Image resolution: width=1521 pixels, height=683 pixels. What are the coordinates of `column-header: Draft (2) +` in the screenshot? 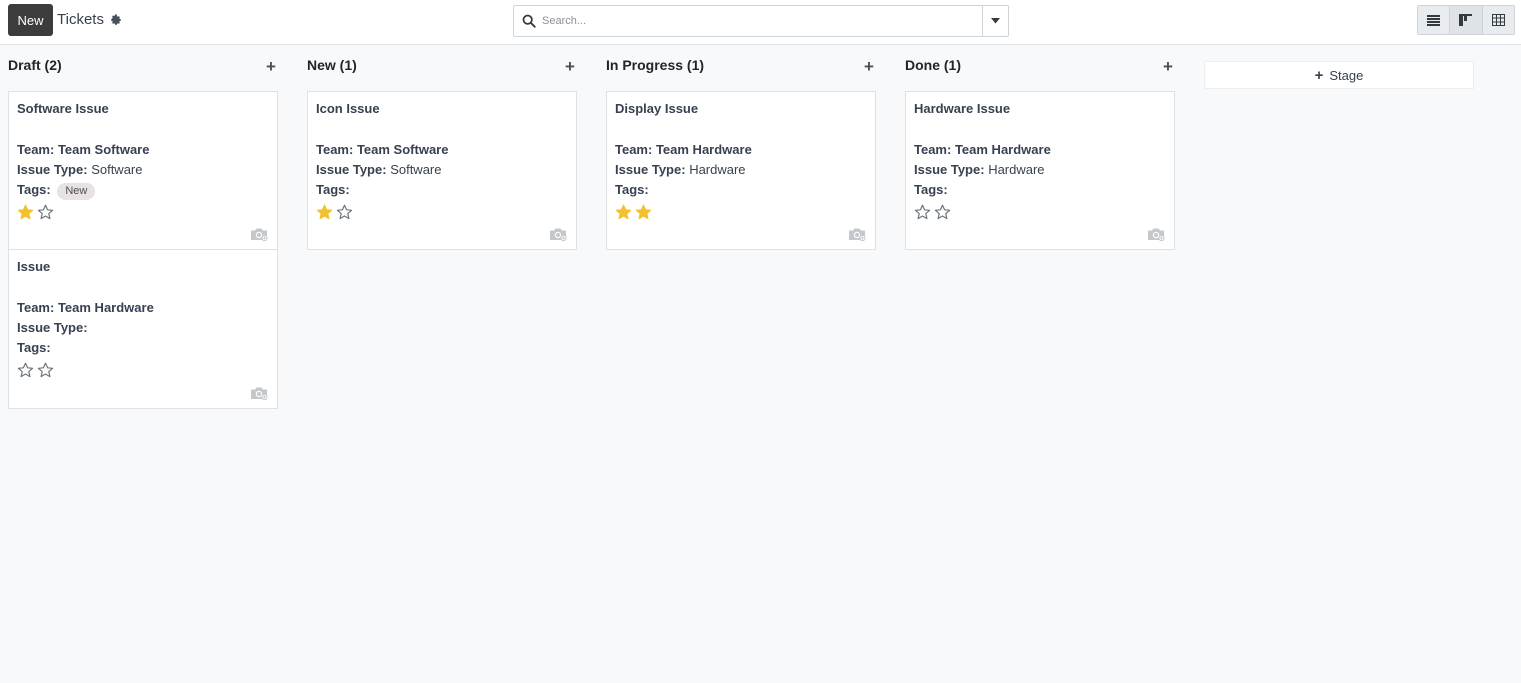 It's located at (143, 68).